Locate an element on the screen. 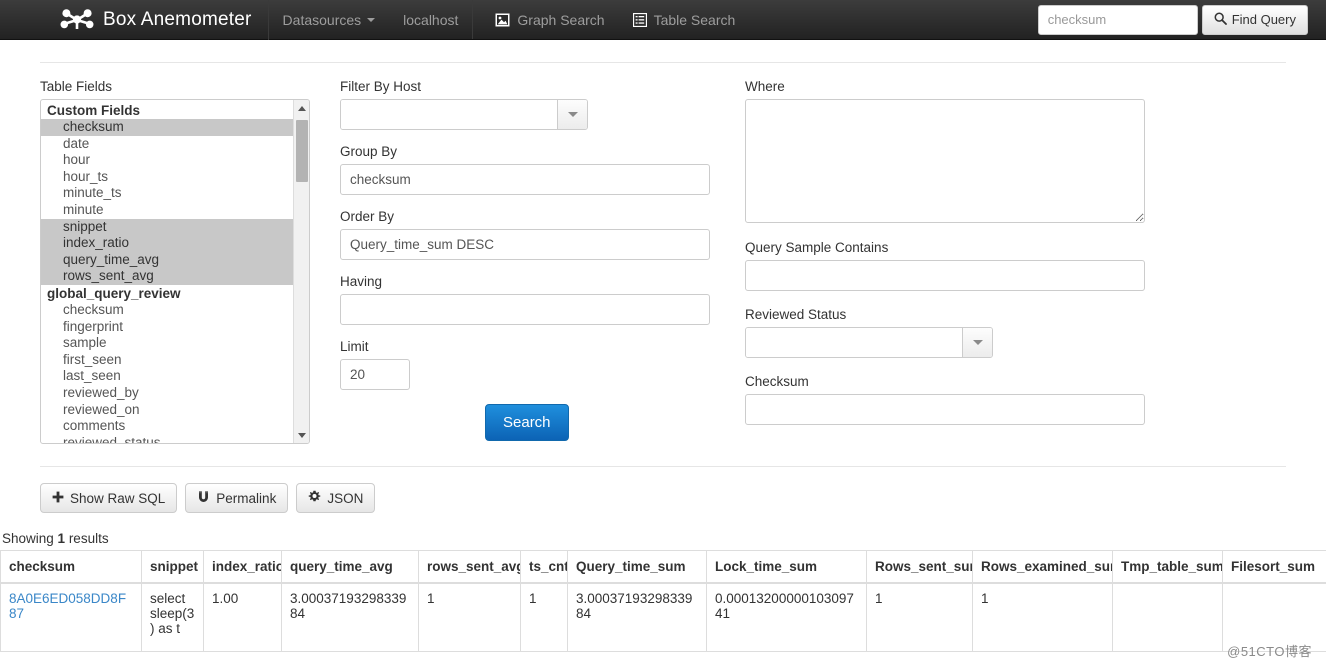 The image size is (1326, 668). cell-index-ratio: 1.00 is located at coordinates (242, 617).